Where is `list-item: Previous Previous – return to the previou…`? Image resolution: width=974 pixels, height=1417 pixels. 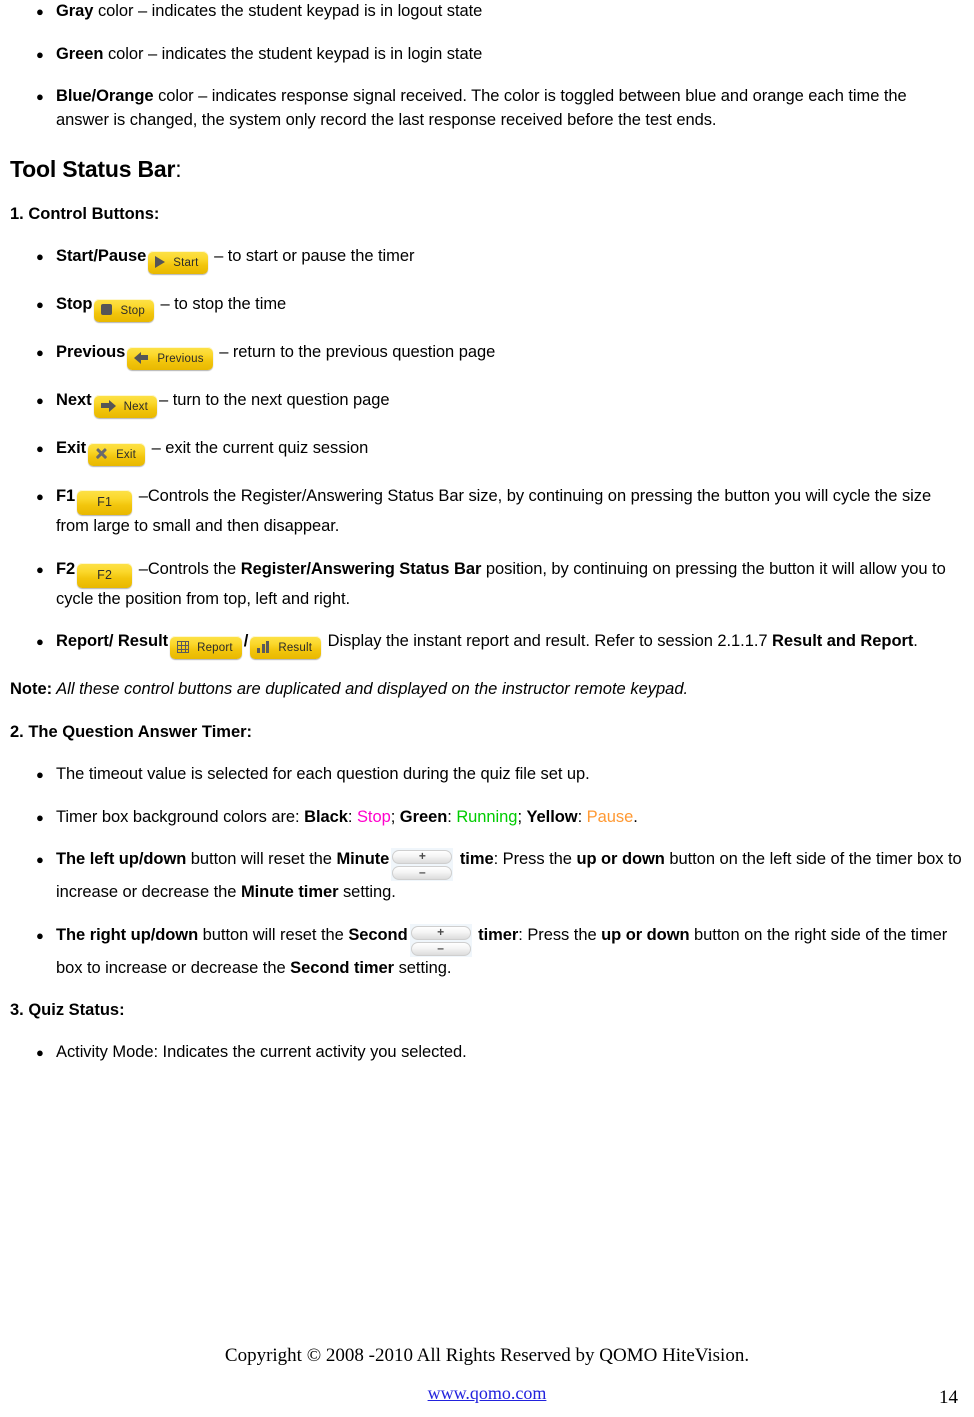 list-item: Previous Previous – return to the previou… is located at coordinates (486, 355).